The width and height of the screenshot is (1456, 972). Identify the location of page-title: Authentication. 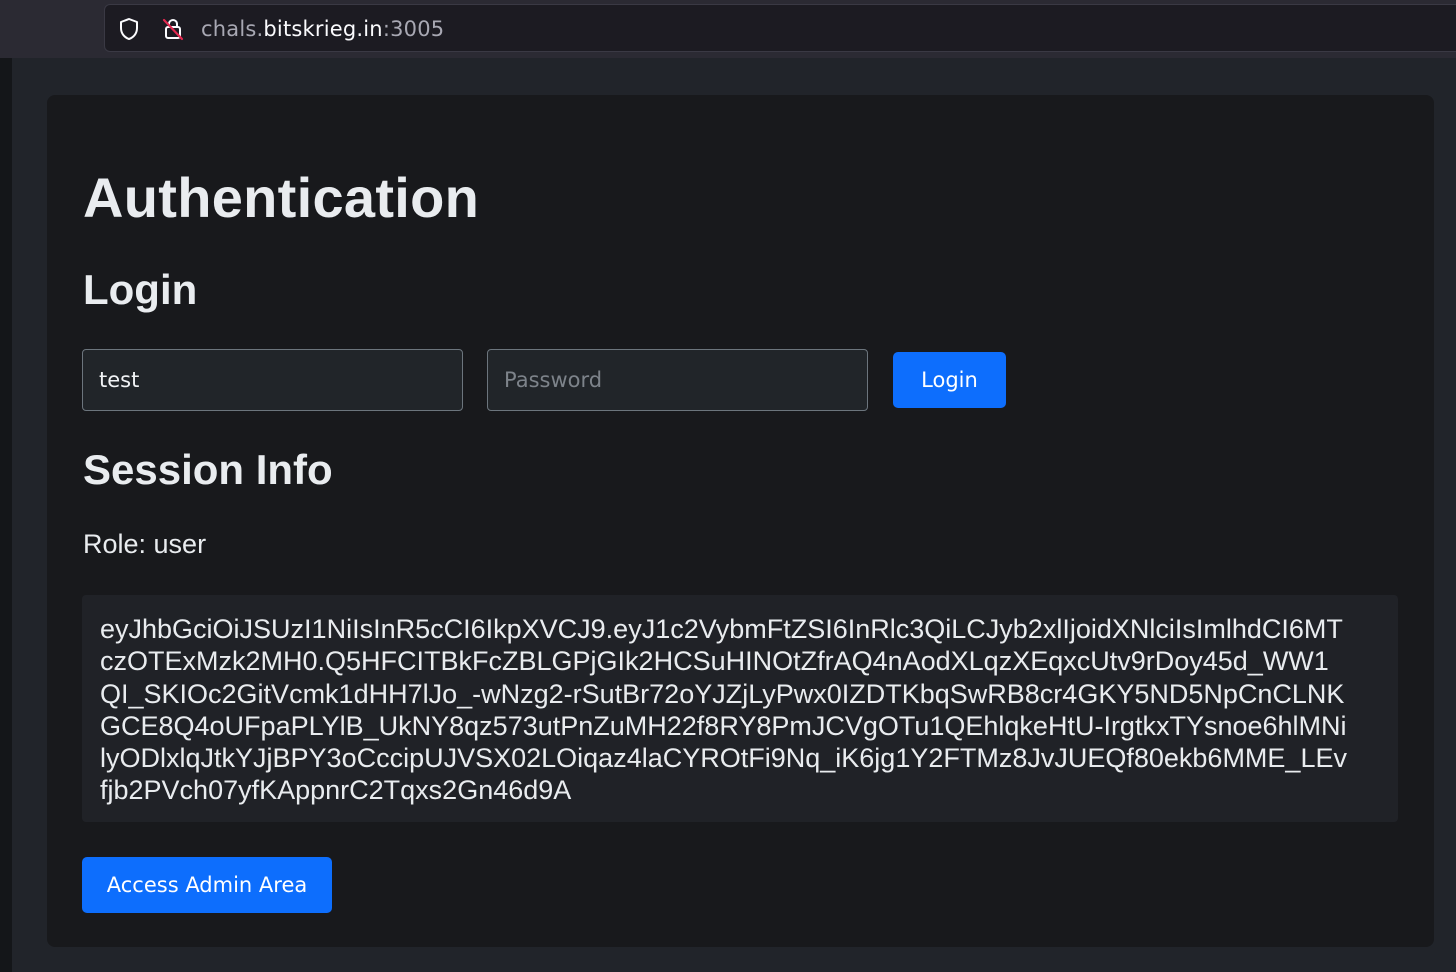
(281, 197).